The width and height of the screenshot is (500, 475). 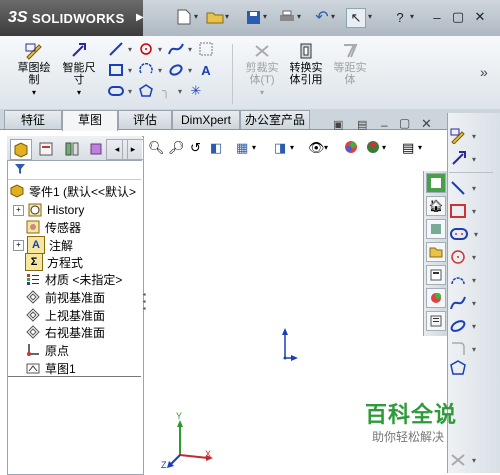 I want to click on zoom-to-fit-icon: 🔍︎, so click(x=156, y=148).